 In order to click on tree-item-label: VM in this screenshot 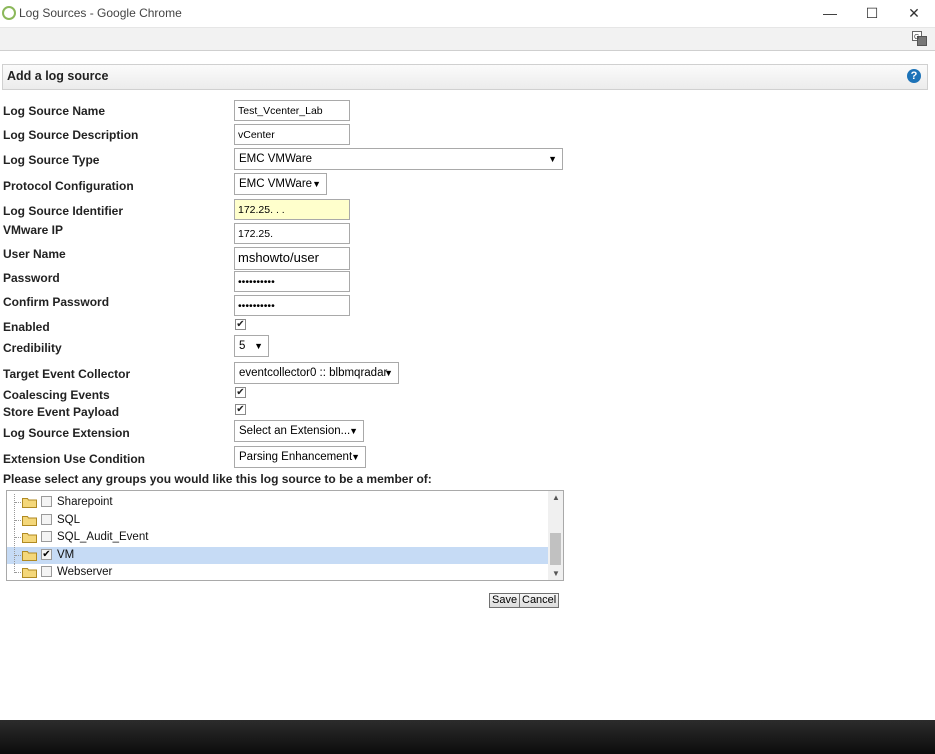, I will do `click(66, 555)`.